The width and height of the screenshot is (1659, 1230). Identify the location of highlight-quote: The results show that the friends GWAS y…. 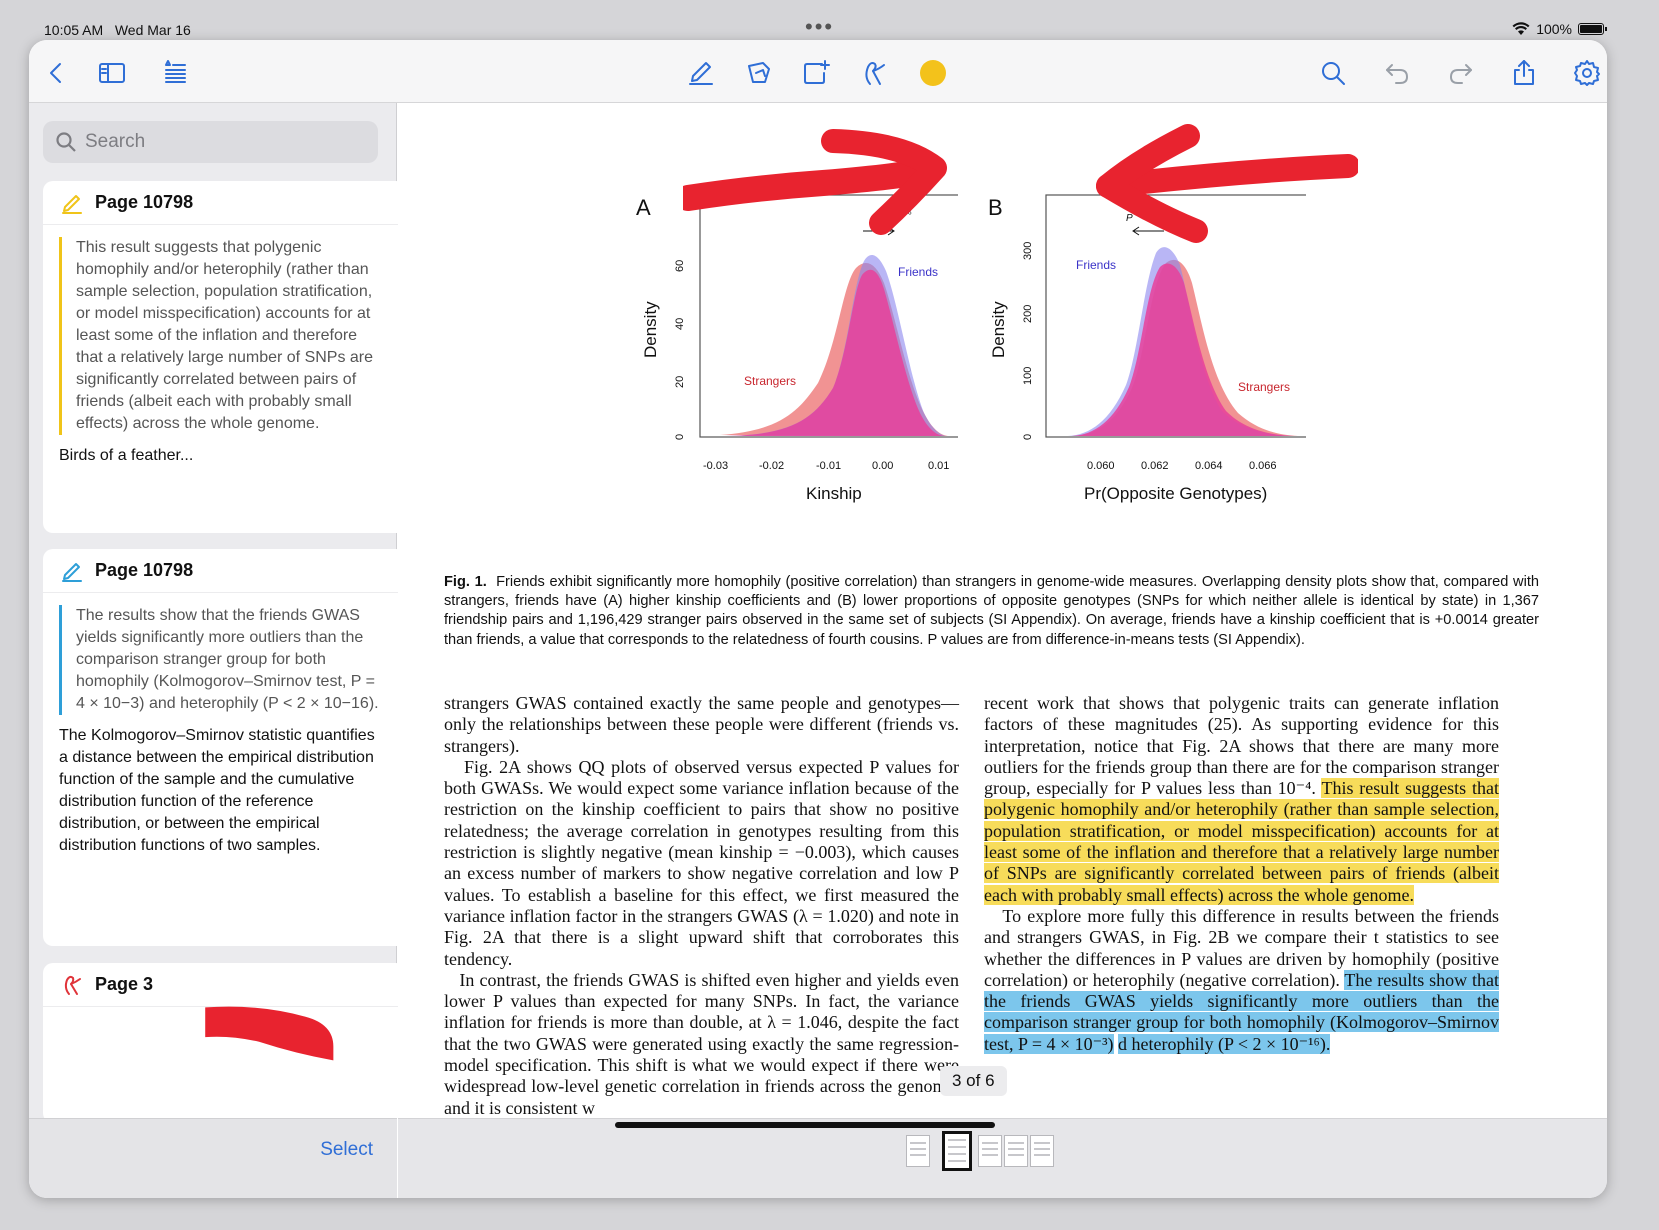
(221, 660).